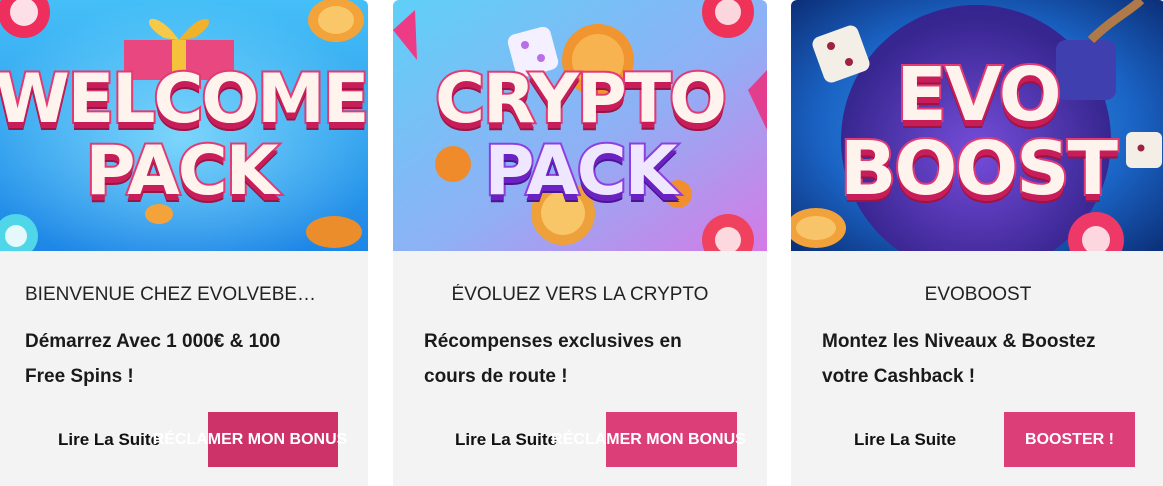  Describe the element at coordinates (979, 169) in the screenshot. I see `banner-title-line2: BOOST` at that location.